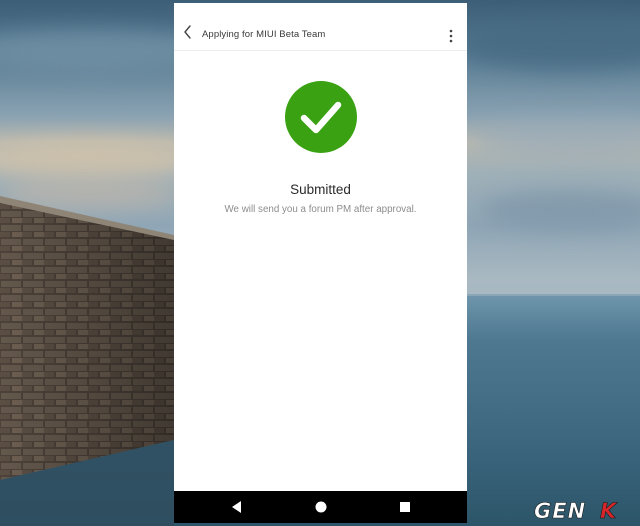 This screenshot has width=640, height=526. I want to click on page-title: Applying for MIUI Beta Team, so click(264, 34).